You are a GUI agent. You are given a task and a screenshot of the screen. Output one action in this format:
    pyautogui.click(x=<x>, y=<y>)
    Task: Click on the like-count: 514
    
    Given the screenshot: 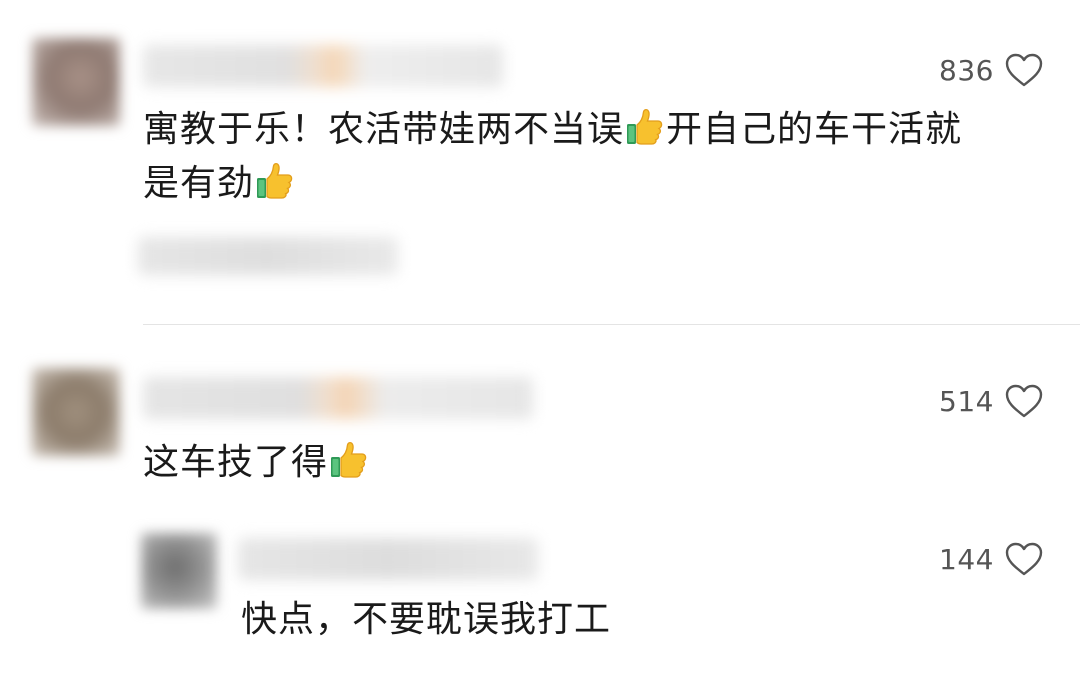 What is the action you would take?
    pyautogui.click(x=966, y=401)
    